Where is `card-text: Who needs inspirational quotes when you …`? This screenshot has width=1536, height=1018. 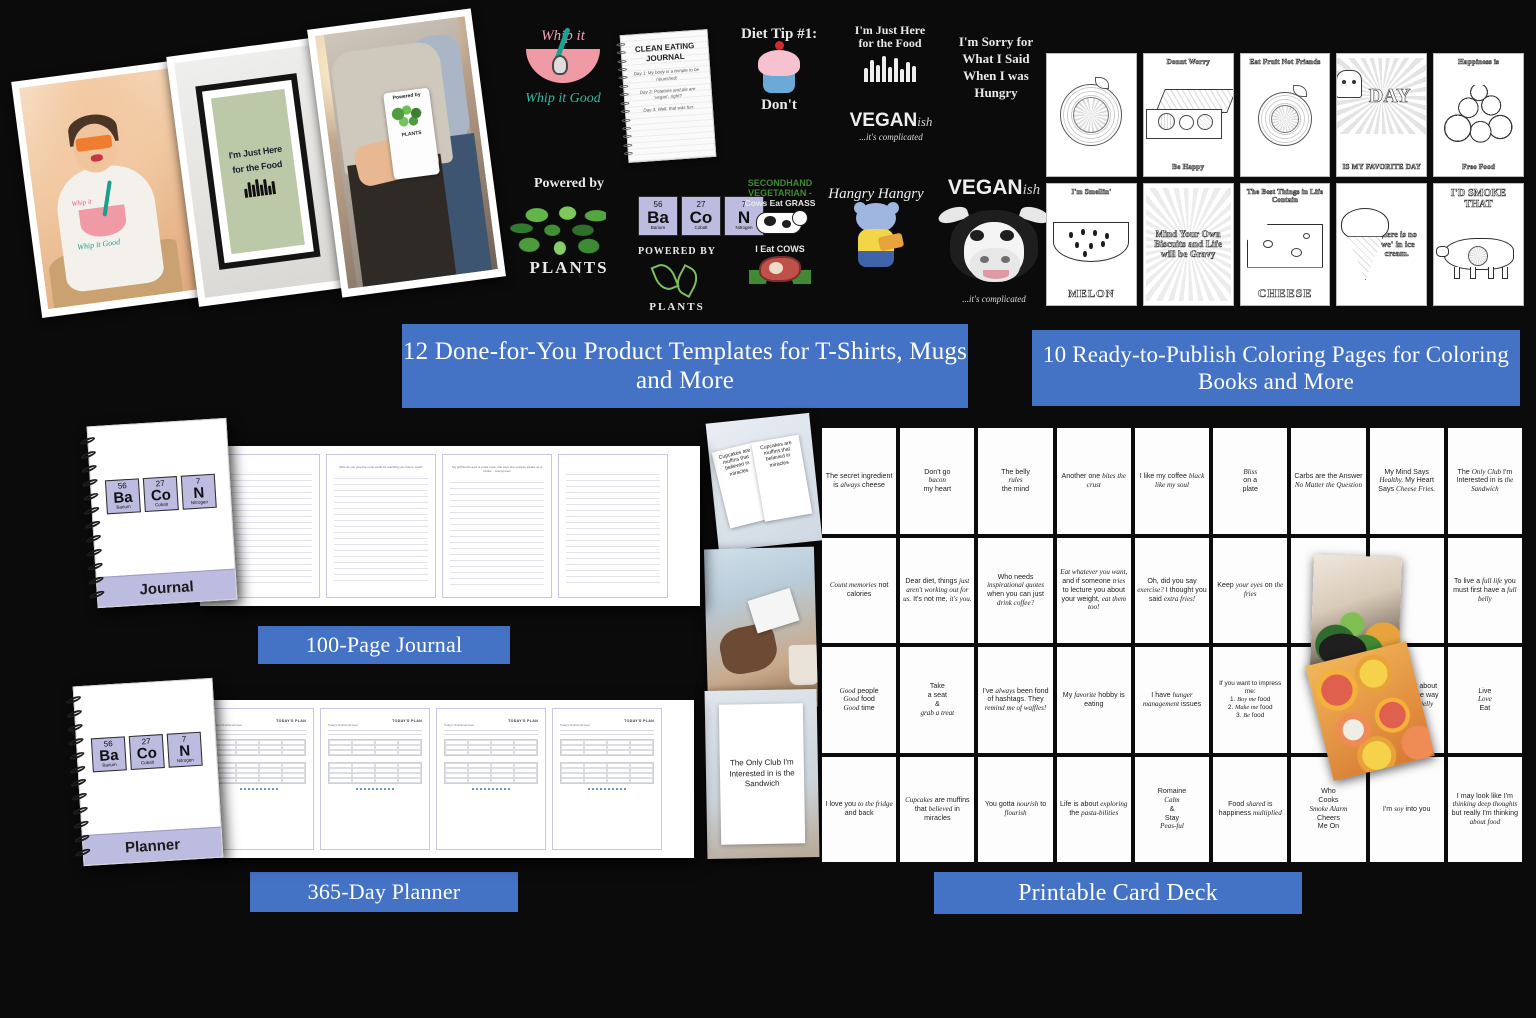 card-text: Who needs inspirational quotes when you … is located at coordinates (1016, 590).